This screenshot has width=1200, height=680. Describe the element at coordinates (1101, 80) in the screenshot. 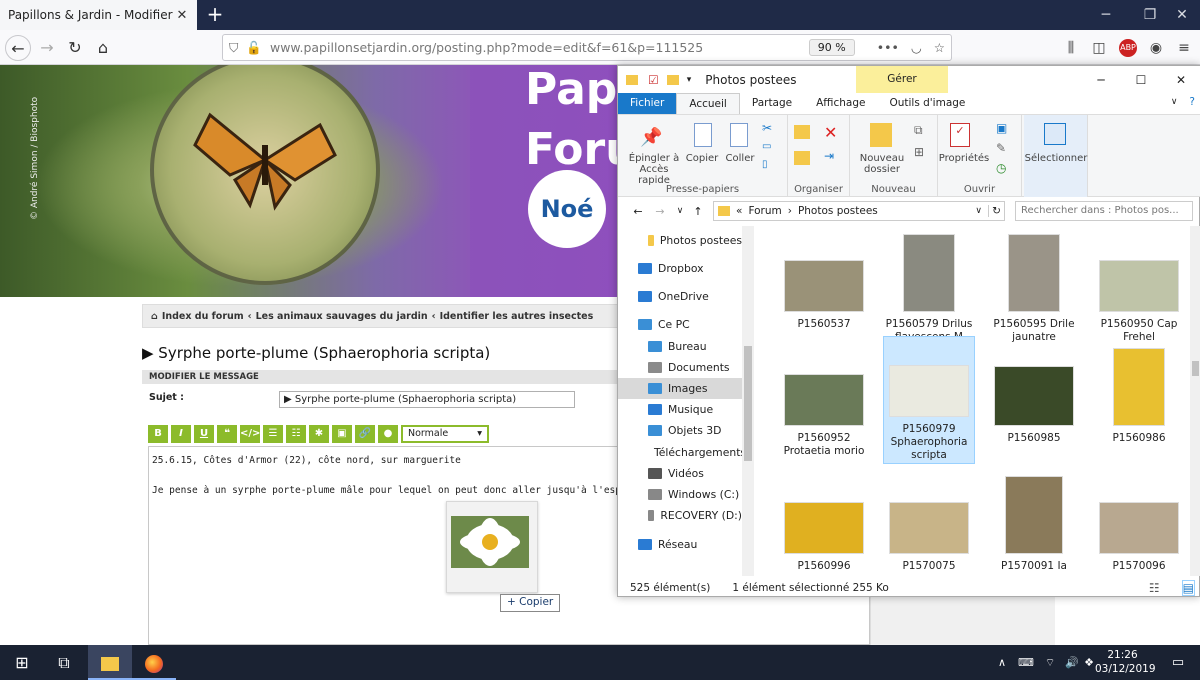

I see `minimize-button: ─` at that location.